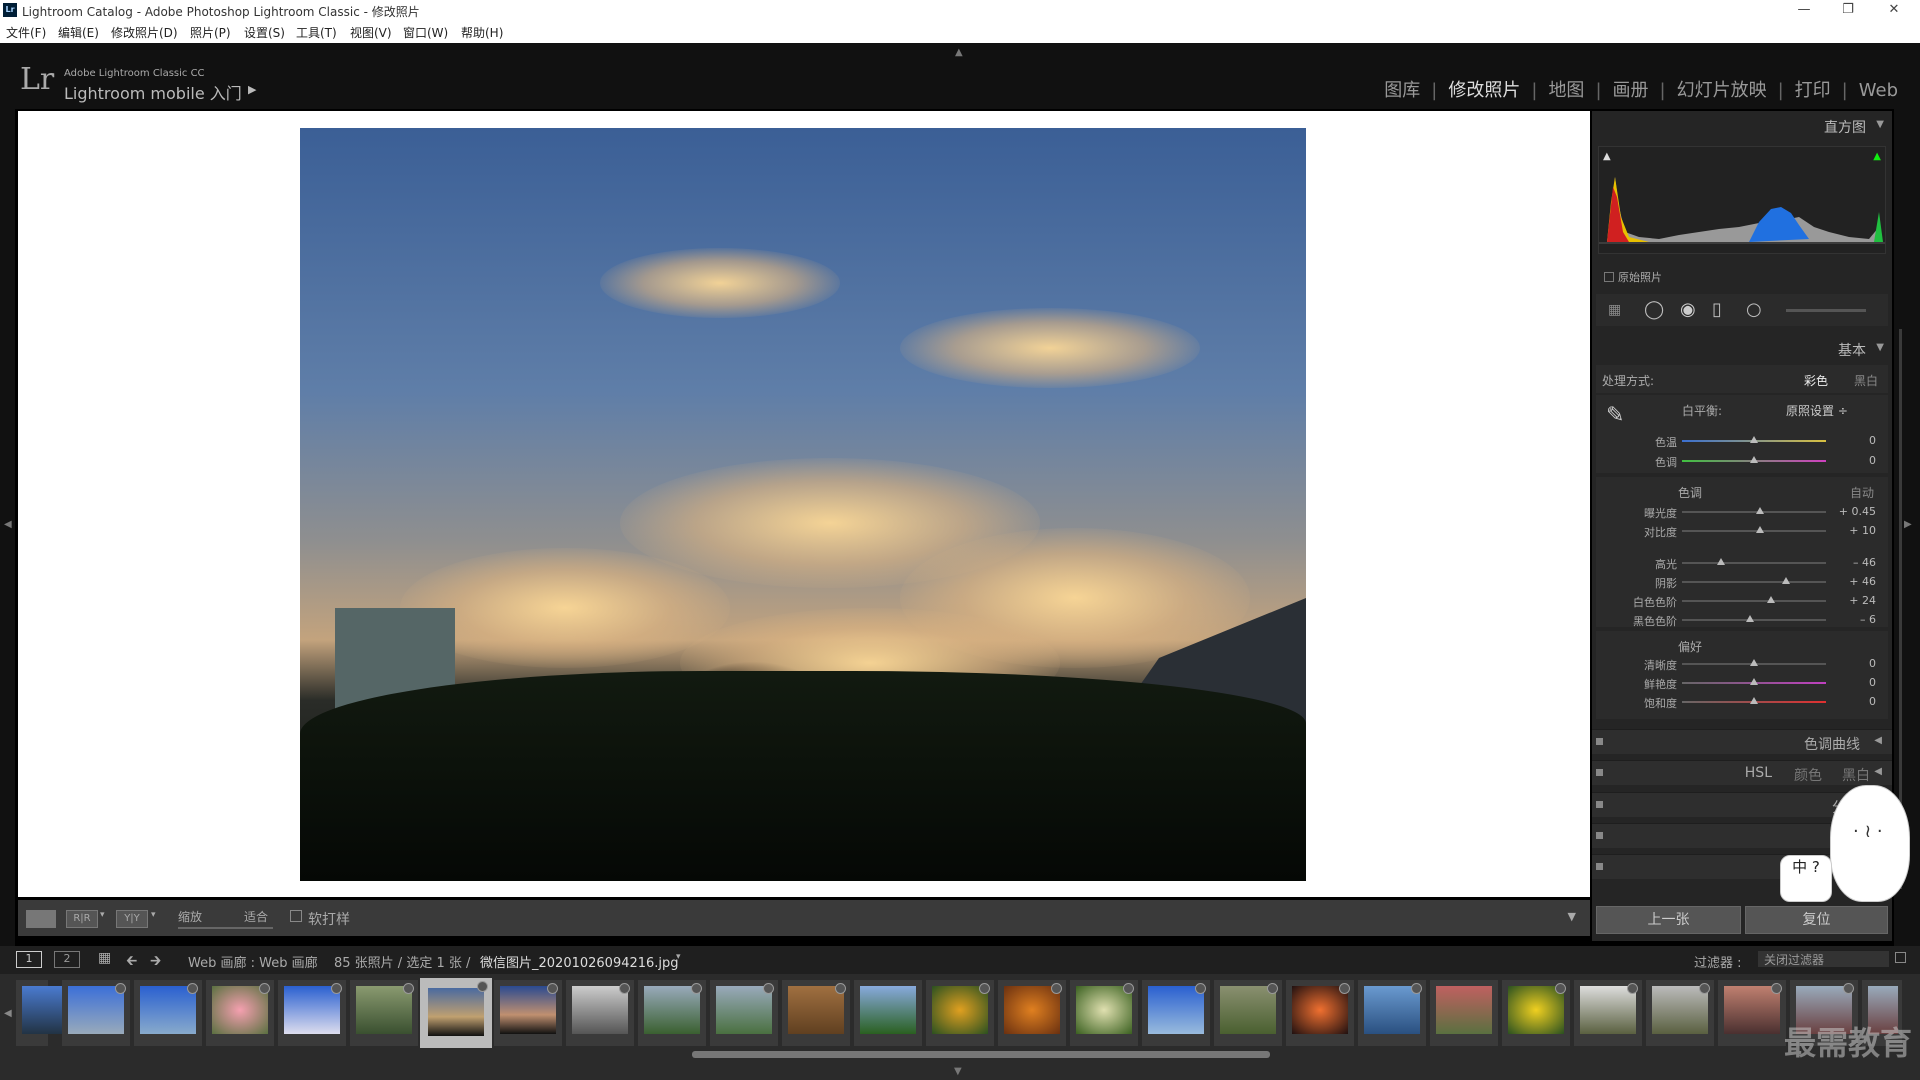 The image size is (1920, 1080). What do you see at coordinates (132, 919) in the screenshot?
I see `before-after-swap-icon: Y|Y` at bounding box center [132, 919].